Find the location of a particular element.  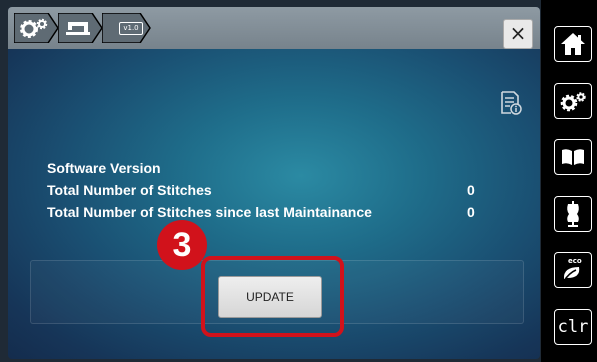

eco-button: eco is located at coordinates (573, 270).